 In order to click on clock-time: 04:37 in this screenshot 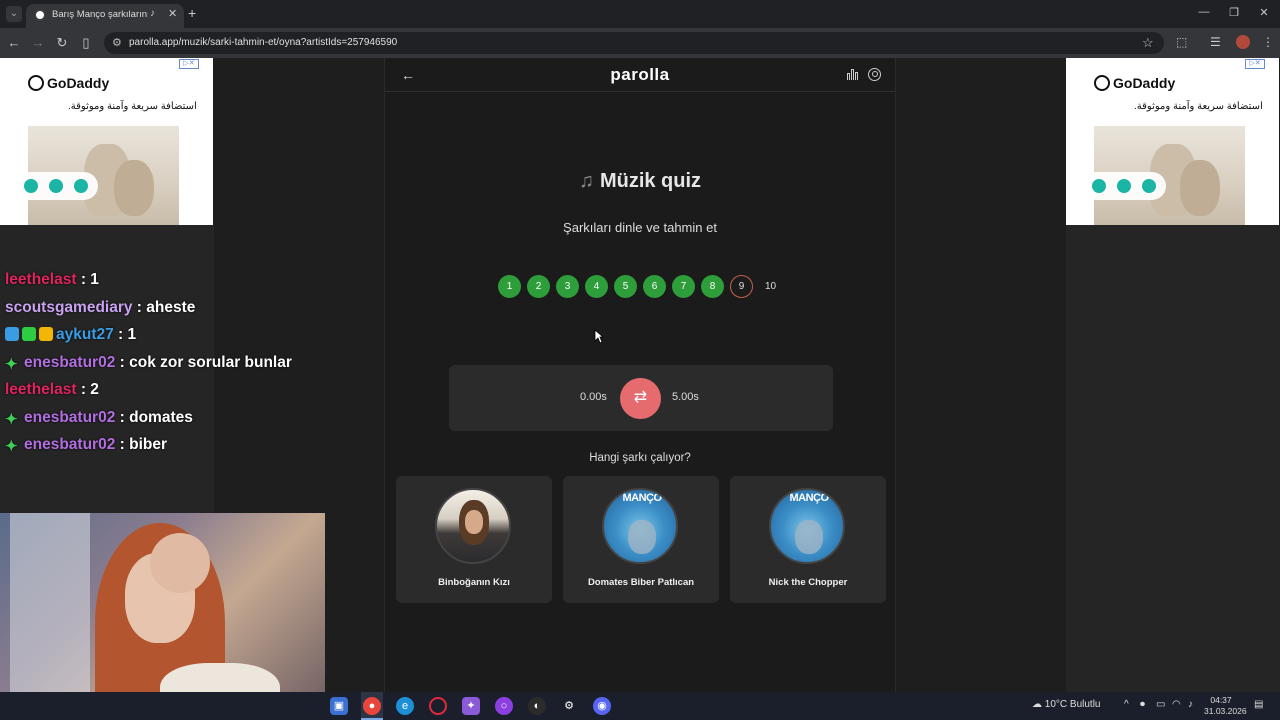, I will do `click(1221, 700)`.